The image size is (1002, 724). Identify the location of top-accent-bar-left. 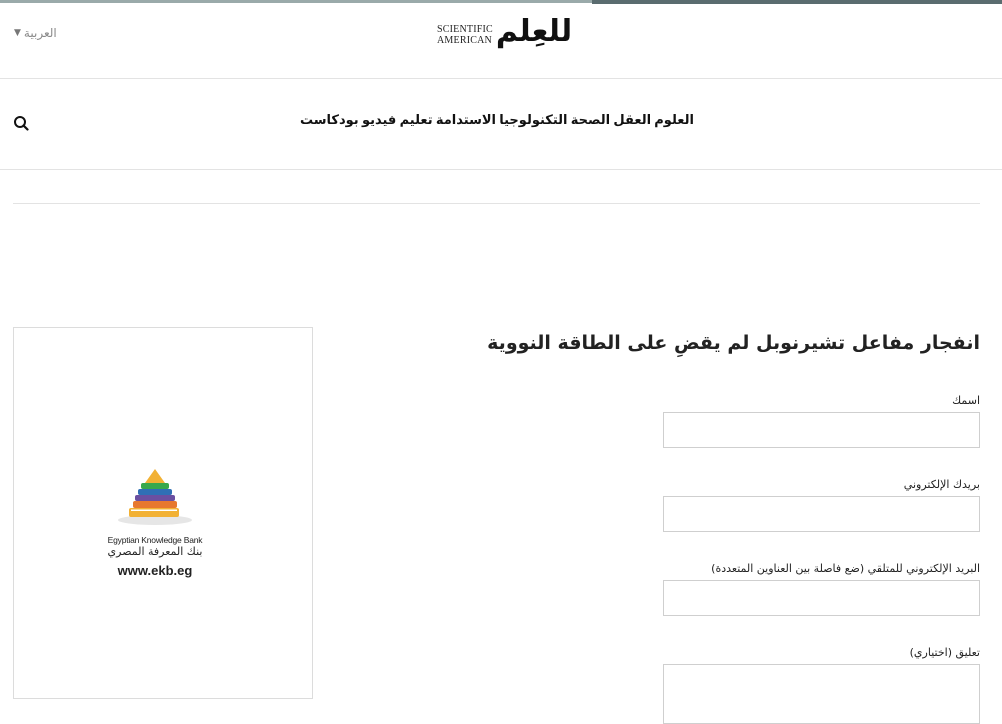
(296, 1).